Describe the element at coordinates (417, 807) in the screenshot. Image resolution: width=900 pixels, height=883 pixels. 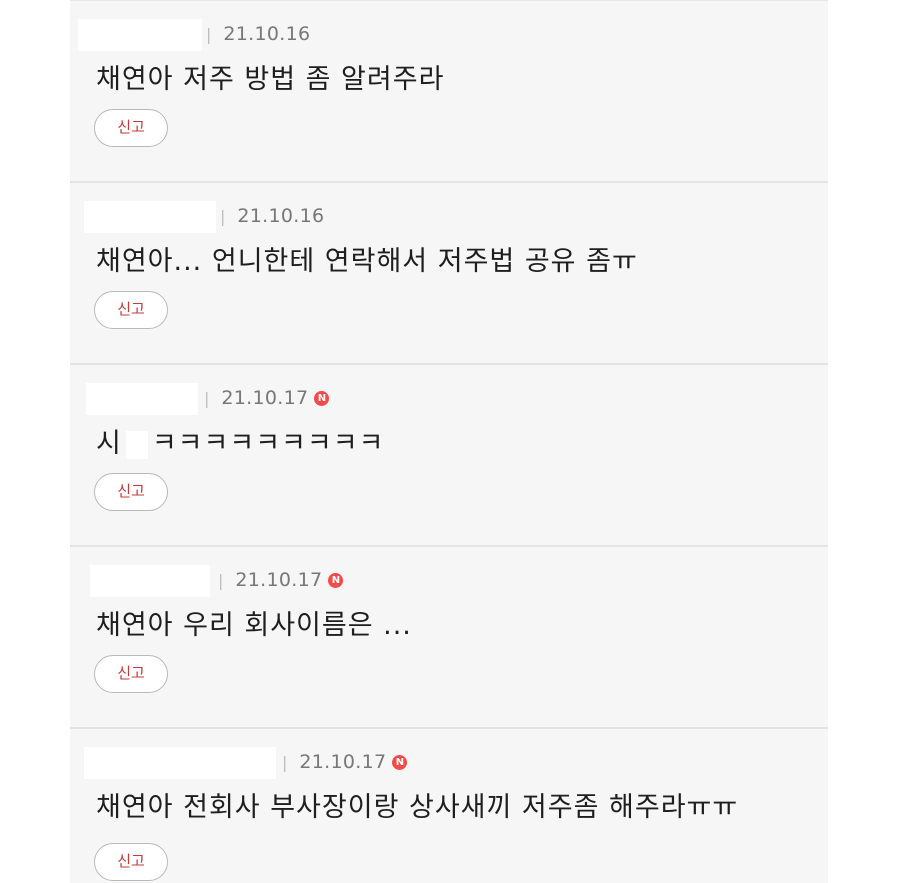
I see `comment-text: 채연아 전회사 부사장이랑 상사새끼 저주좀 해주라ㅠㅠ` at that location.